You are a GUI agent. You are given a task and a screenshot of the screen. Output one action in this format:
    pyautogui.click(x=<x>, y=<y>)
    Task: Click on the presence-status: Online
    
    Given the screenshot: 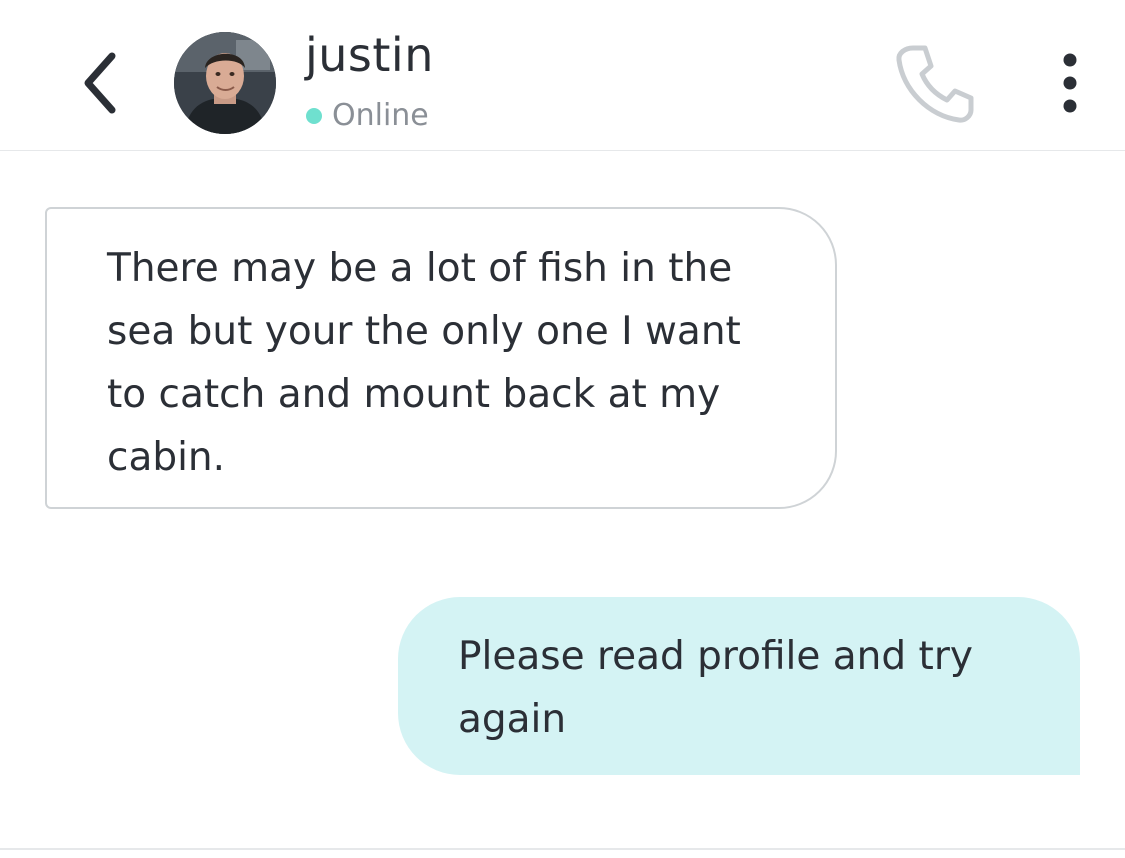 What is the action you would take?
    pyautogui.click(x=367, y=115)
    